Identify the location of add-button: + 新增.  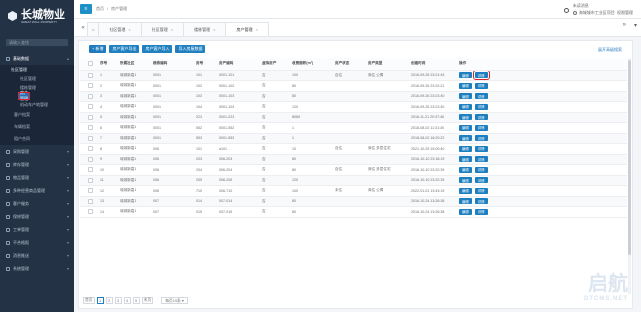
(98, 49).